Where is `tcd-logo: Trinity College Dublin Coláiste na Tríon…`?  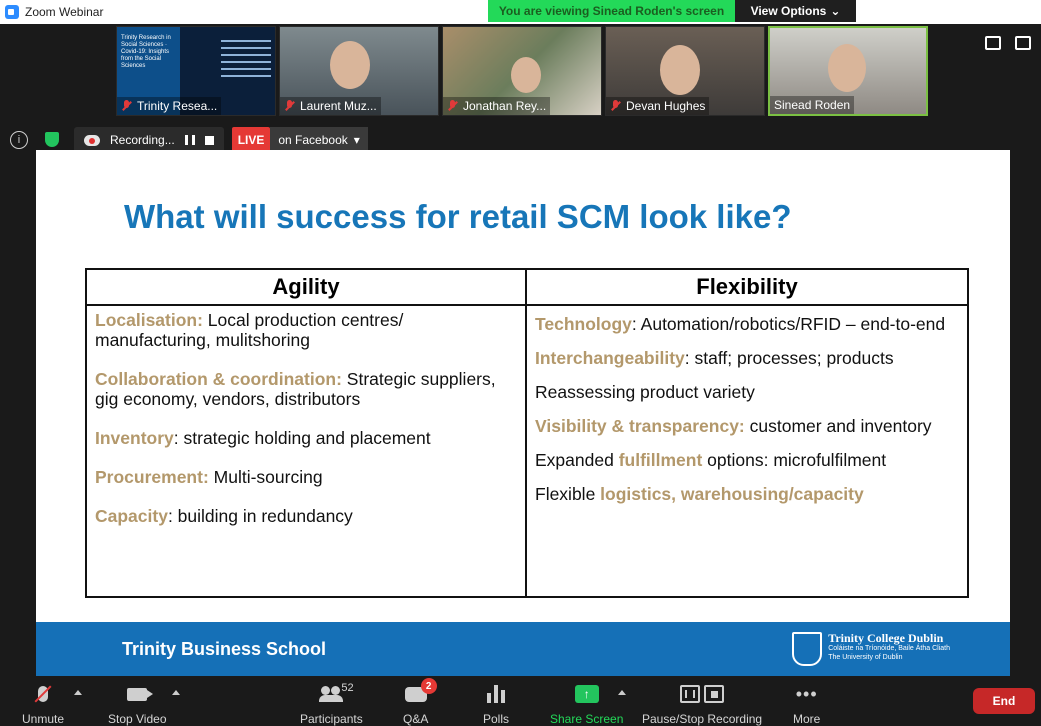
tcd-logo: Trinity College Dublin Coláiste na Tríon… is located at coordinates (871, 649).